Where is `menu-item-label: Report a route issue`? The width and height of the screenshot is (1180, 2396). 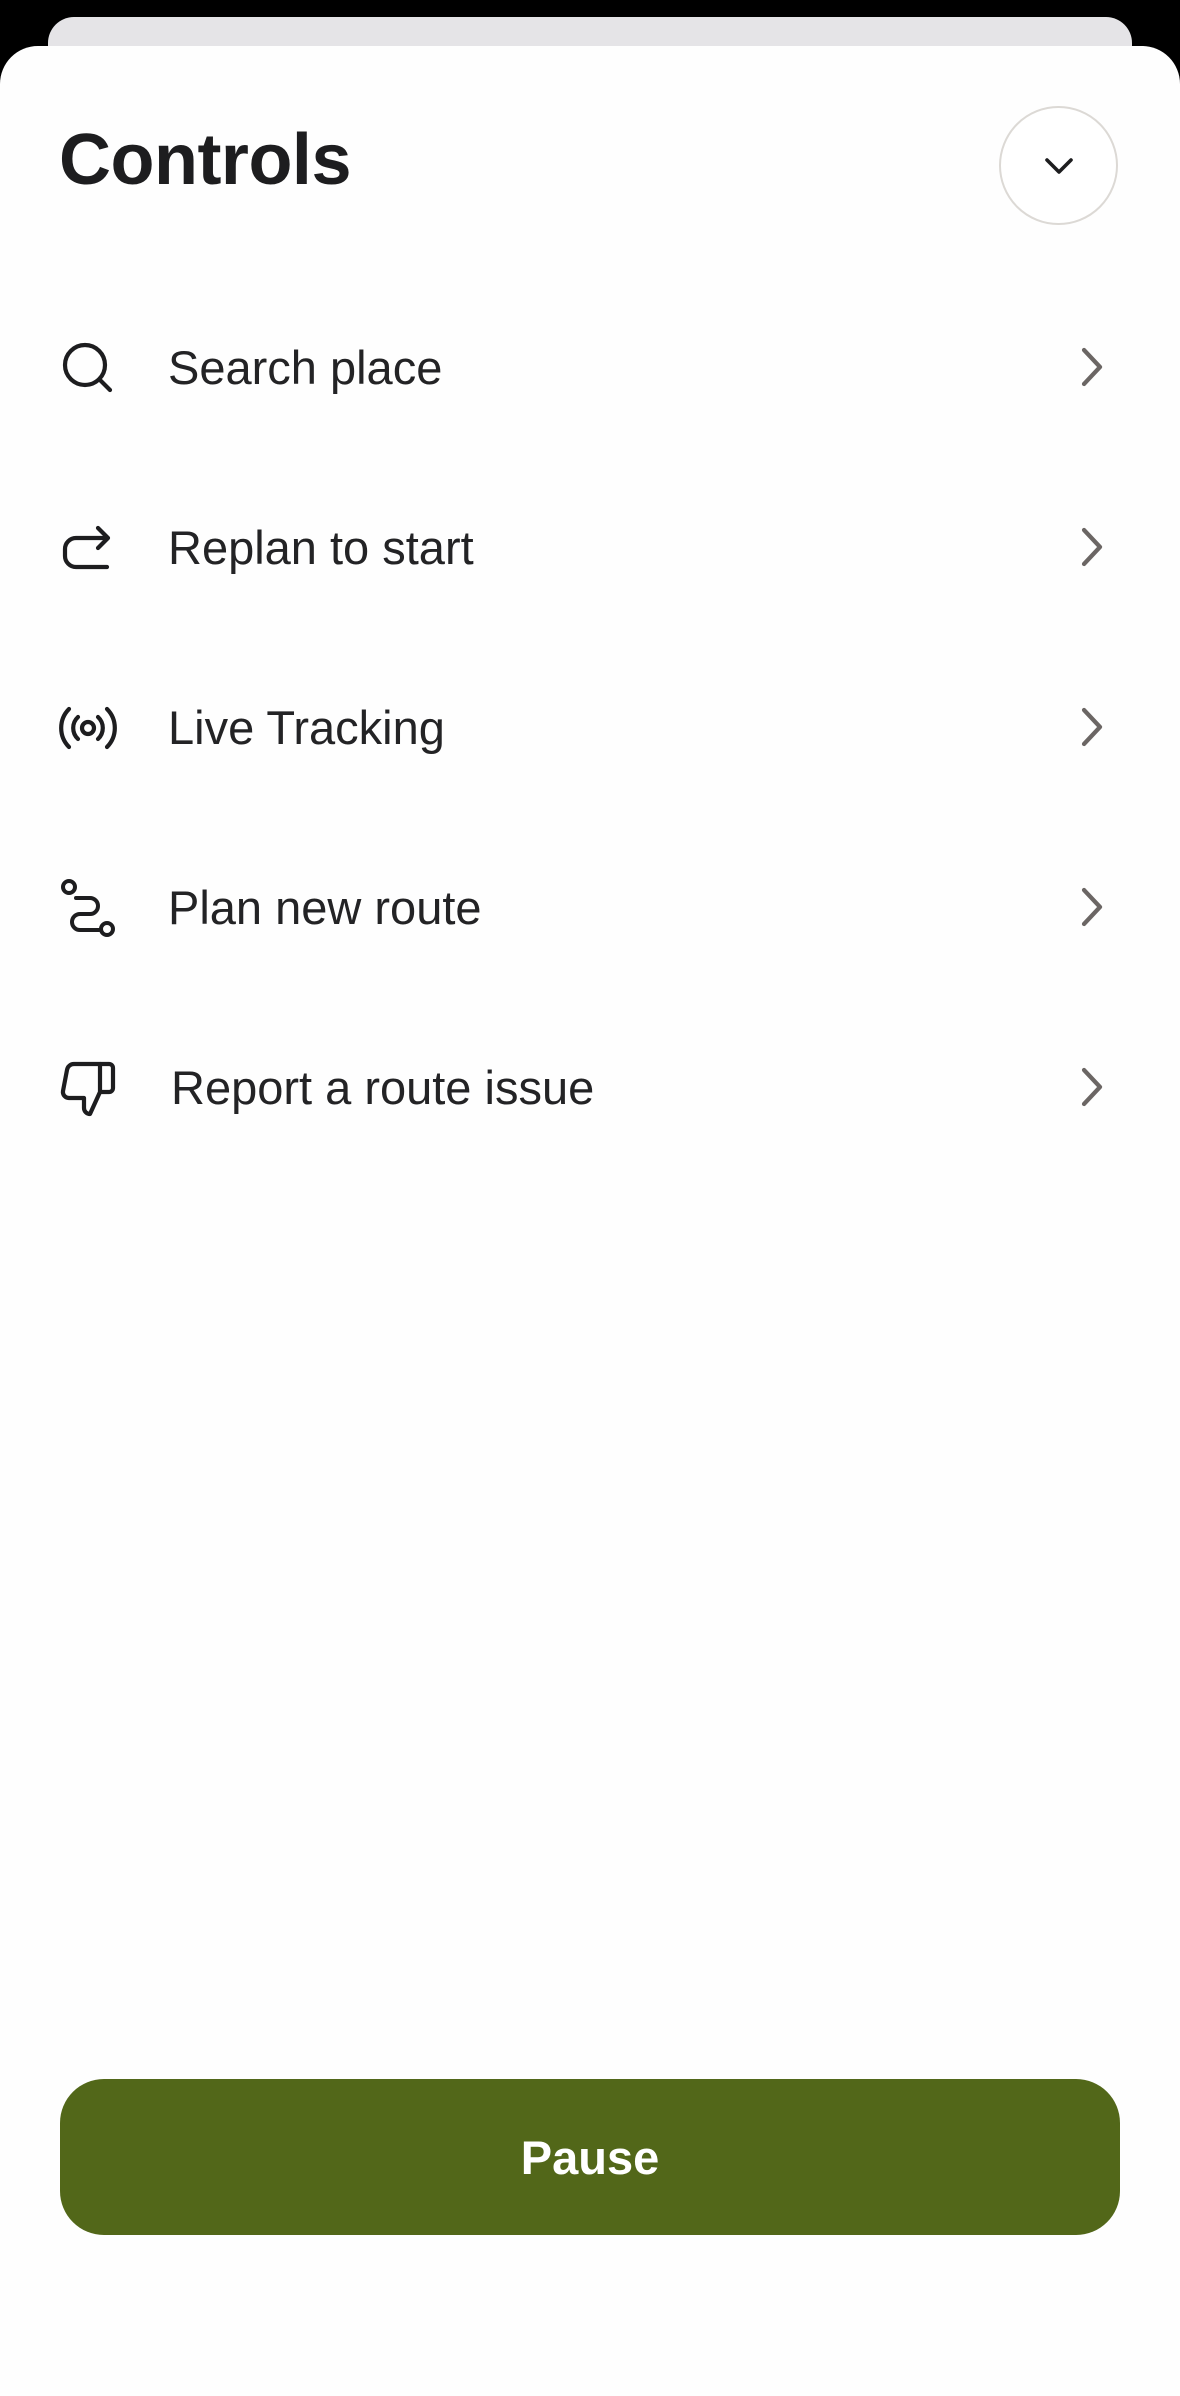 menu-item-label: Report a route issue is located at coordinates (383, 1087).